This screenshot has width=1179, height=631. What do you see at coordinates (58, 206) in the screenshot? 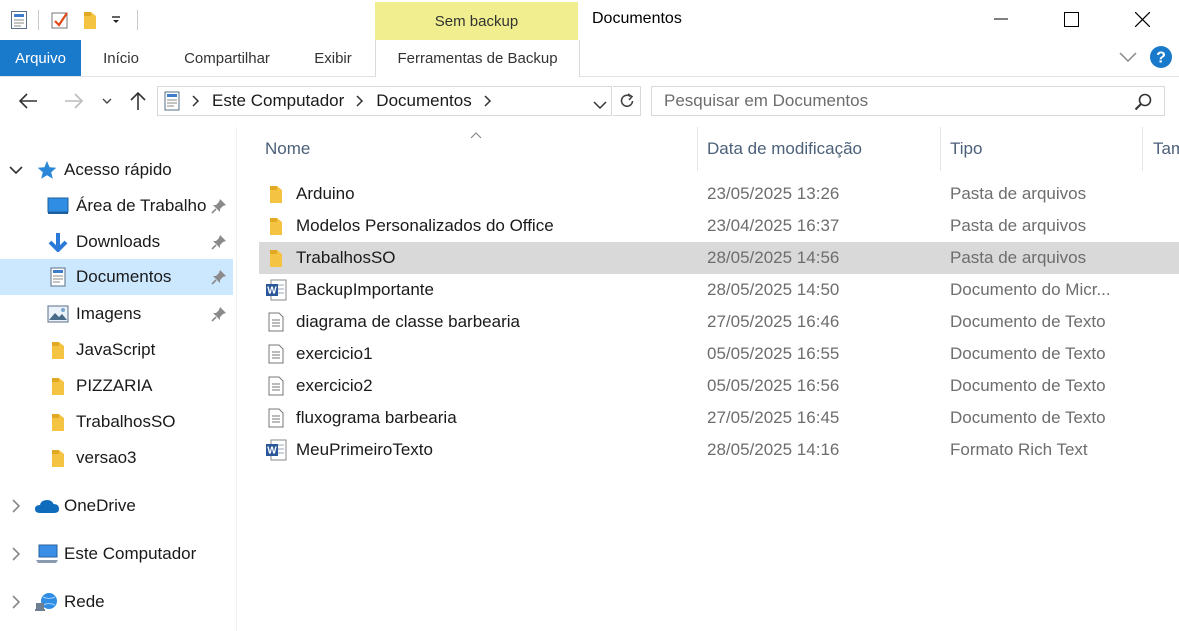
I see `desktop-icon` at bounding box center [58, 206].